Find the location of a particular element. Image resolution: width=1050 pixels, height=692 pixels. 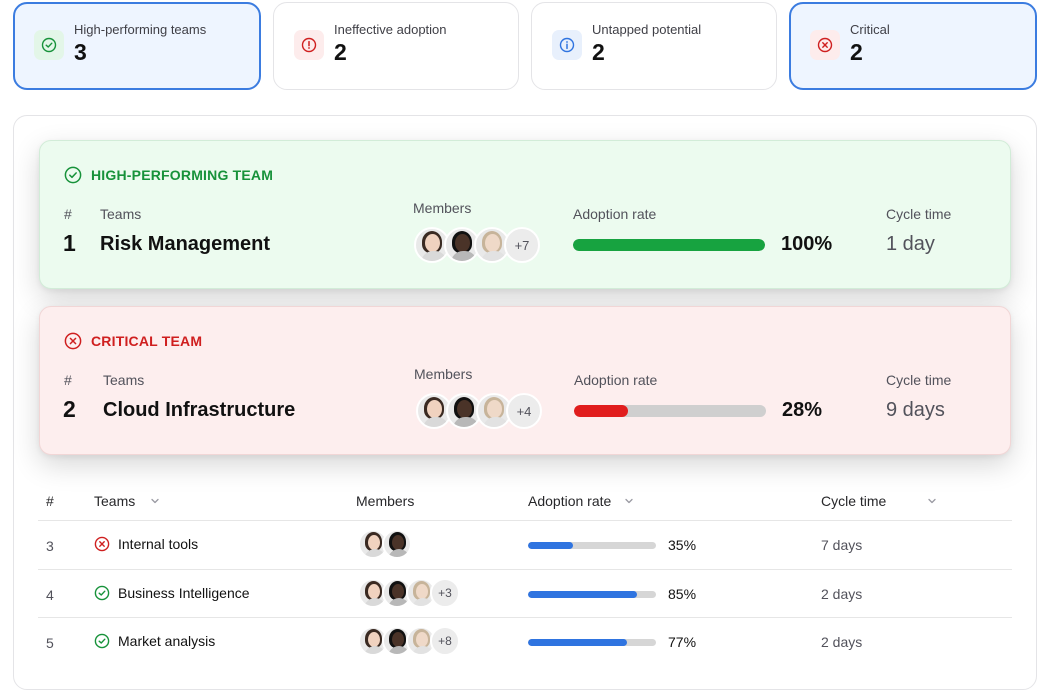

column-header-members: Members is located at coordinates (385, 501).